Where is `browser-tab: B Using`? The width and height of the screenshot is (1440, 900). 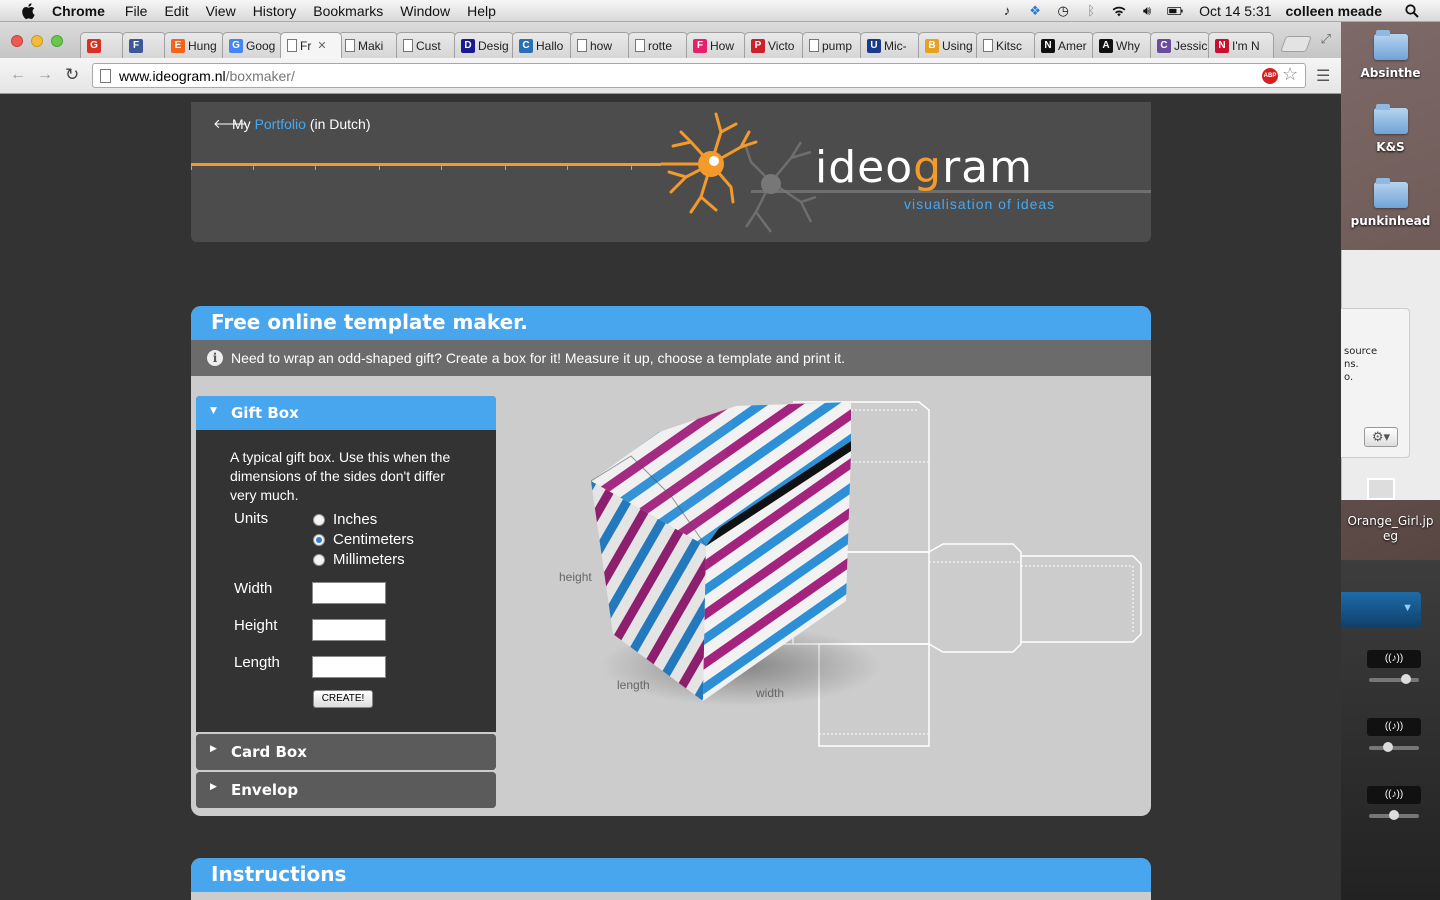
browser-tab: B Using is located at coordinates (948, 45).